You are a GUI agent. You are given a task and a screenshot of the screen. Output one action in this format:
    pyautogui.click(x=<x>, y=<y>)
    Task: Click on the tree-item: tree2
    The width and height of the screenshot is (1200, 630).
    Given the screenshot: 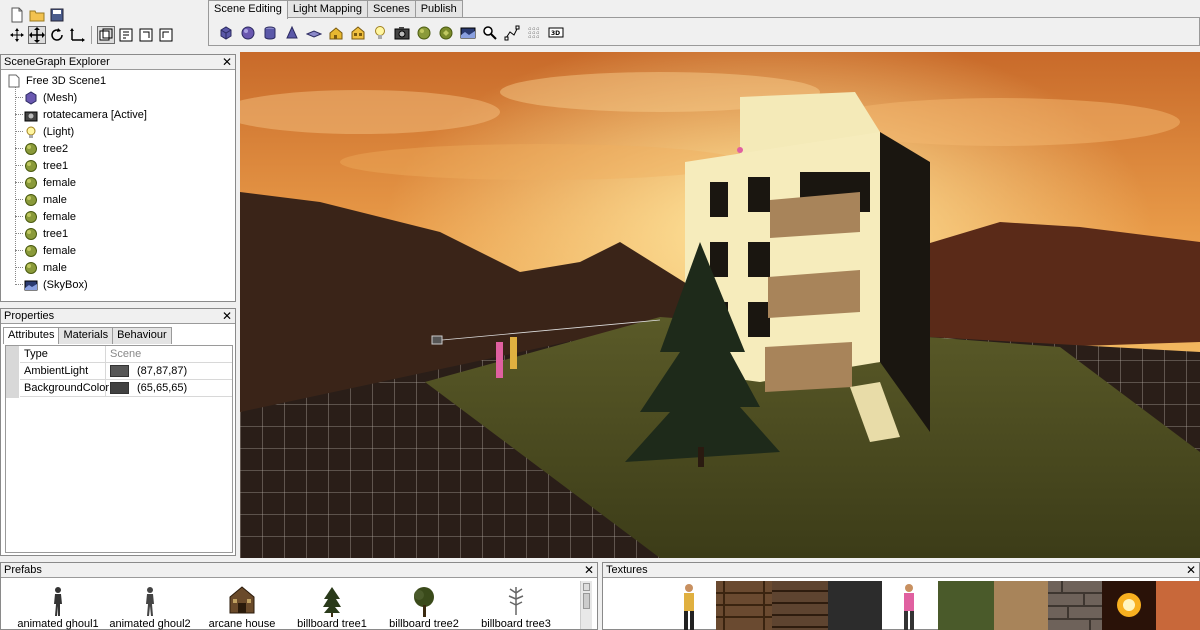 What is the action you would take?
    pyautogui.click(x=46, y=148)
    